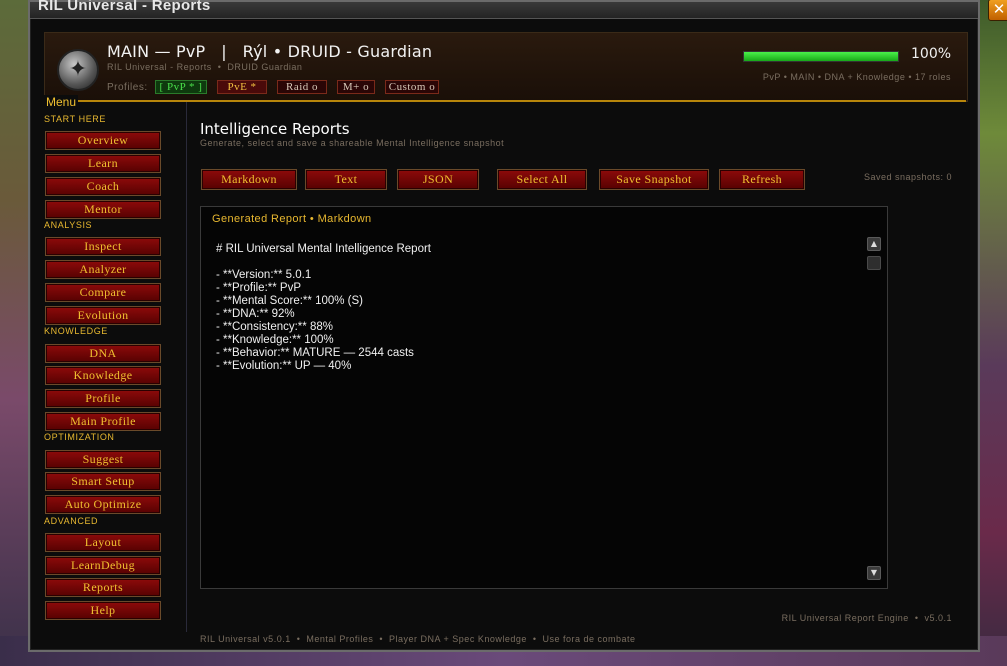 The image size is (1007, 666). What do you see at coordinates (255, 314) in the screenshot?
I see `report-line: - **DNA:** 92%` at bounding box center [255, 314].